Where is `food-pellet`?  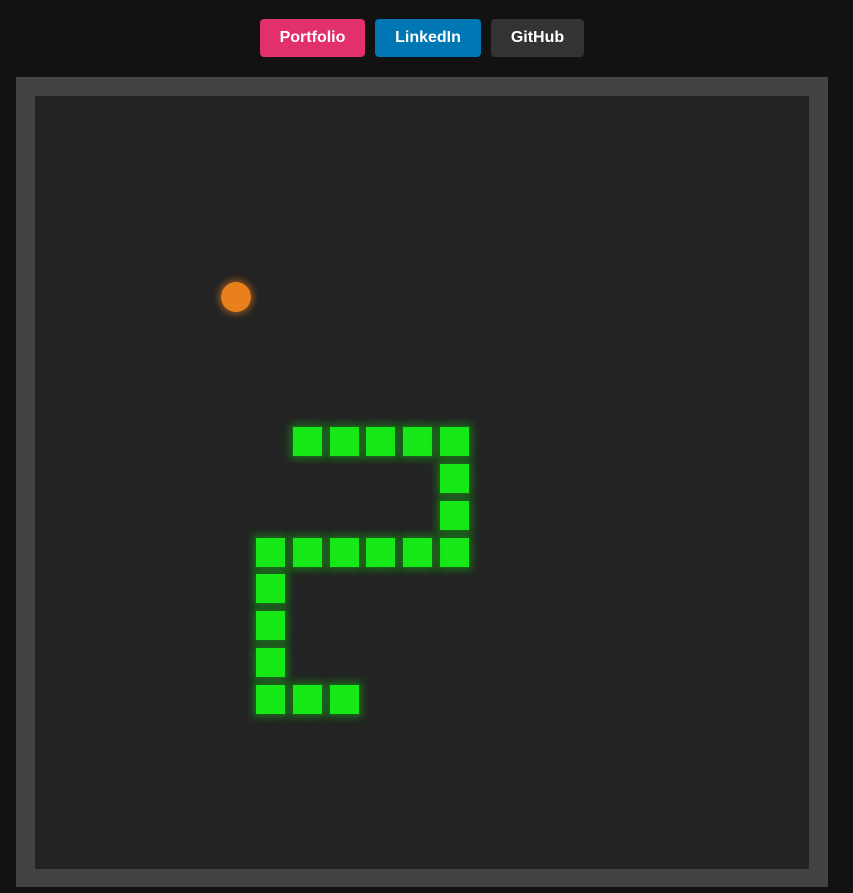 food-pellet is located at coordinates (236, 297).